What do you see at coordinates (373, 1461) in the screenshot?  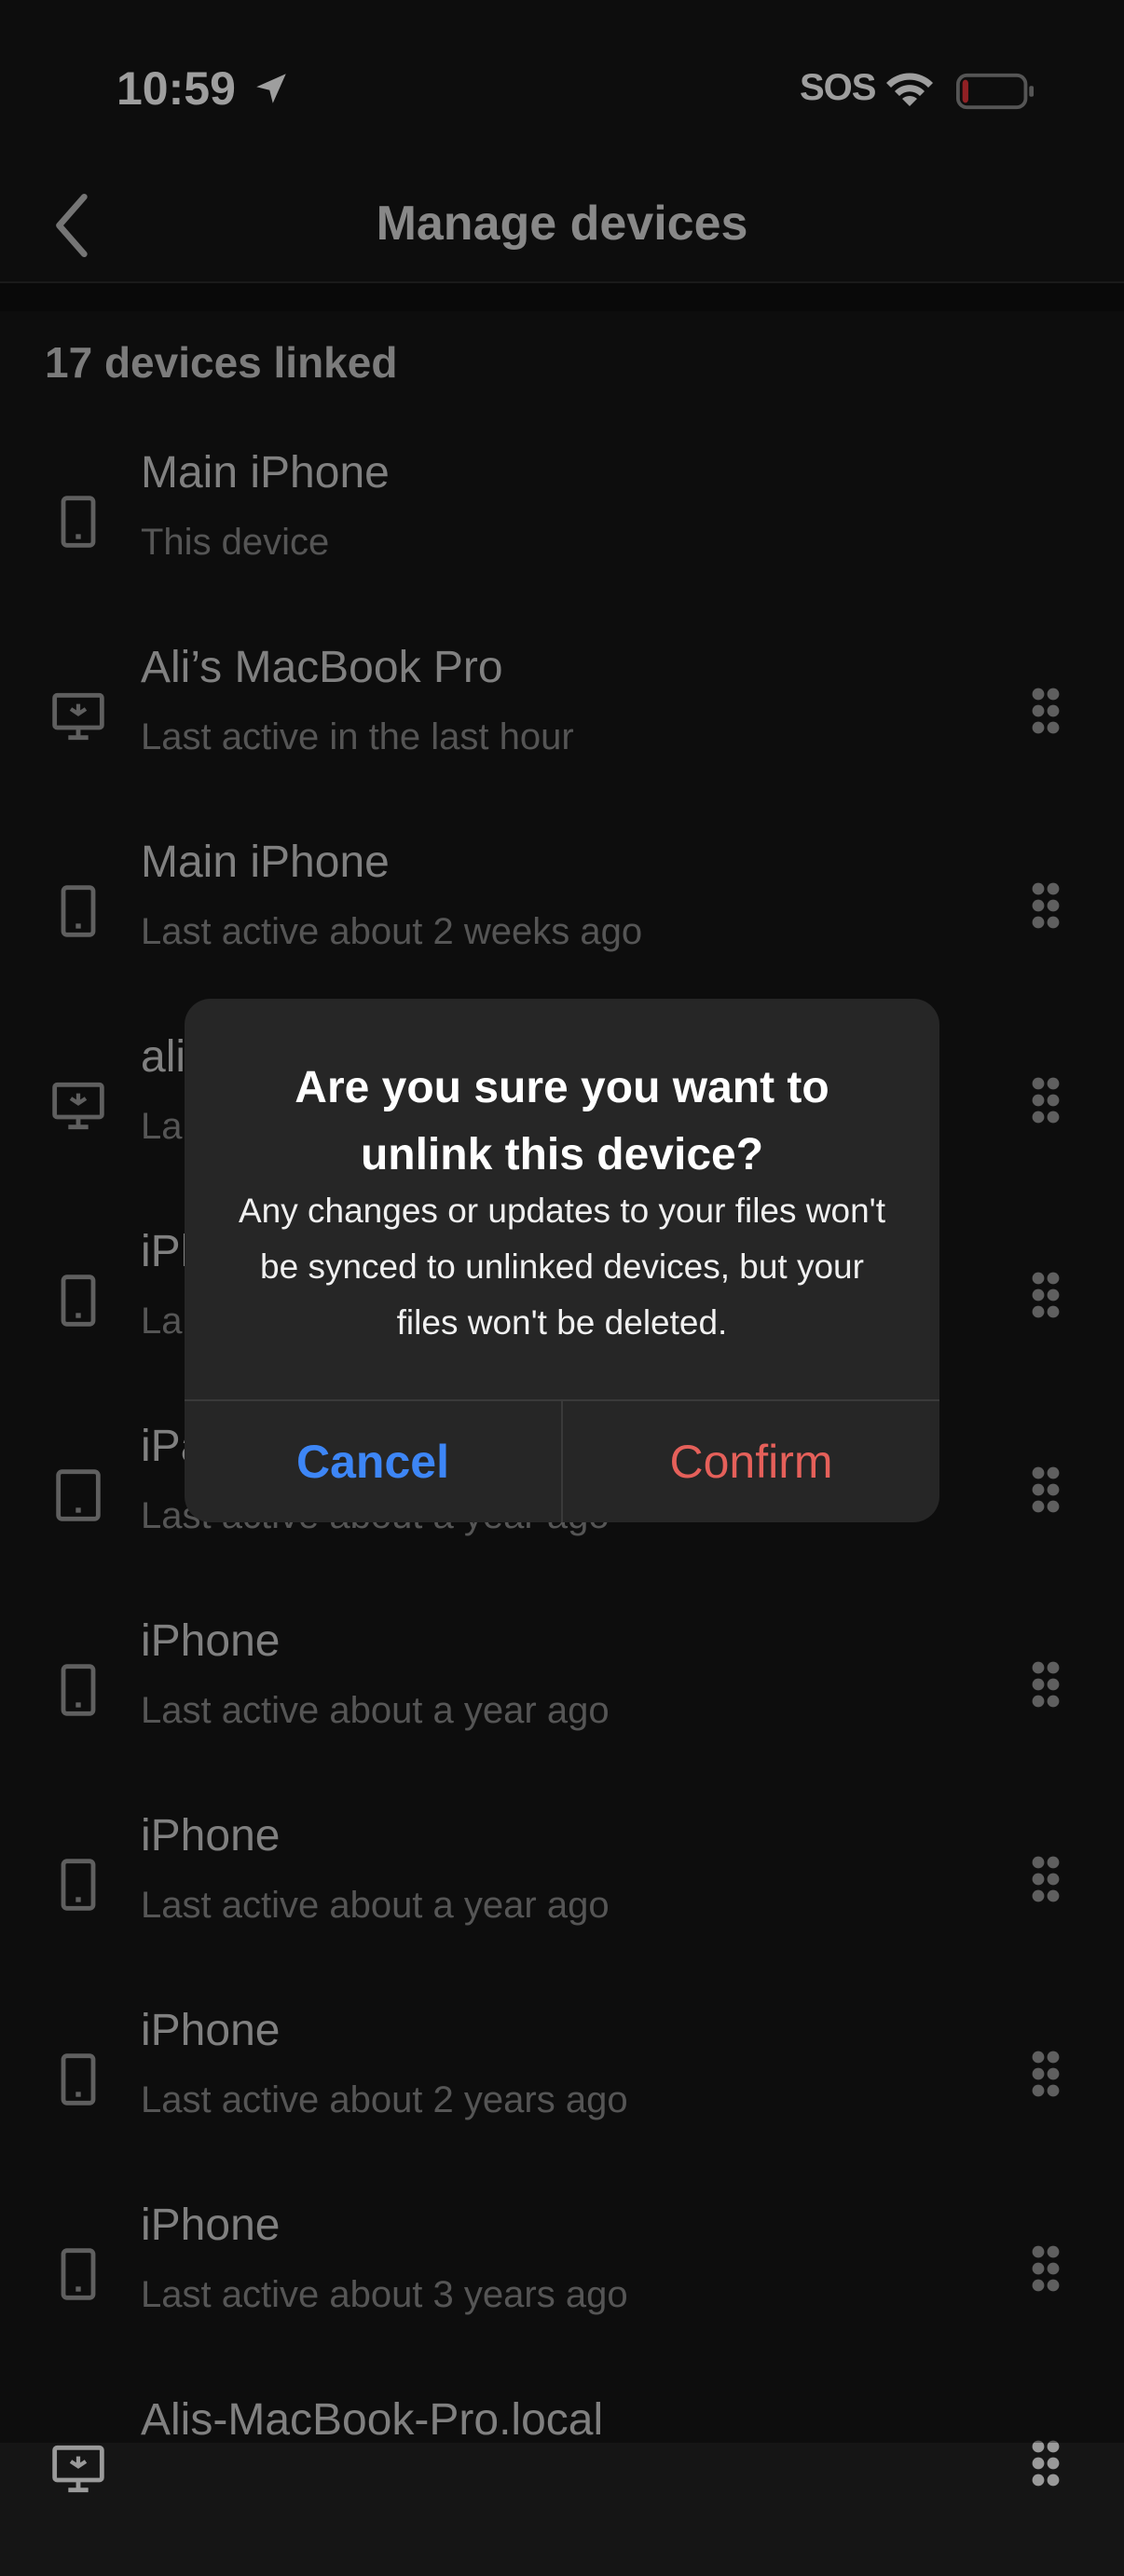 I see `cancel-button: Cancel` at bounding box center [373, 1461].